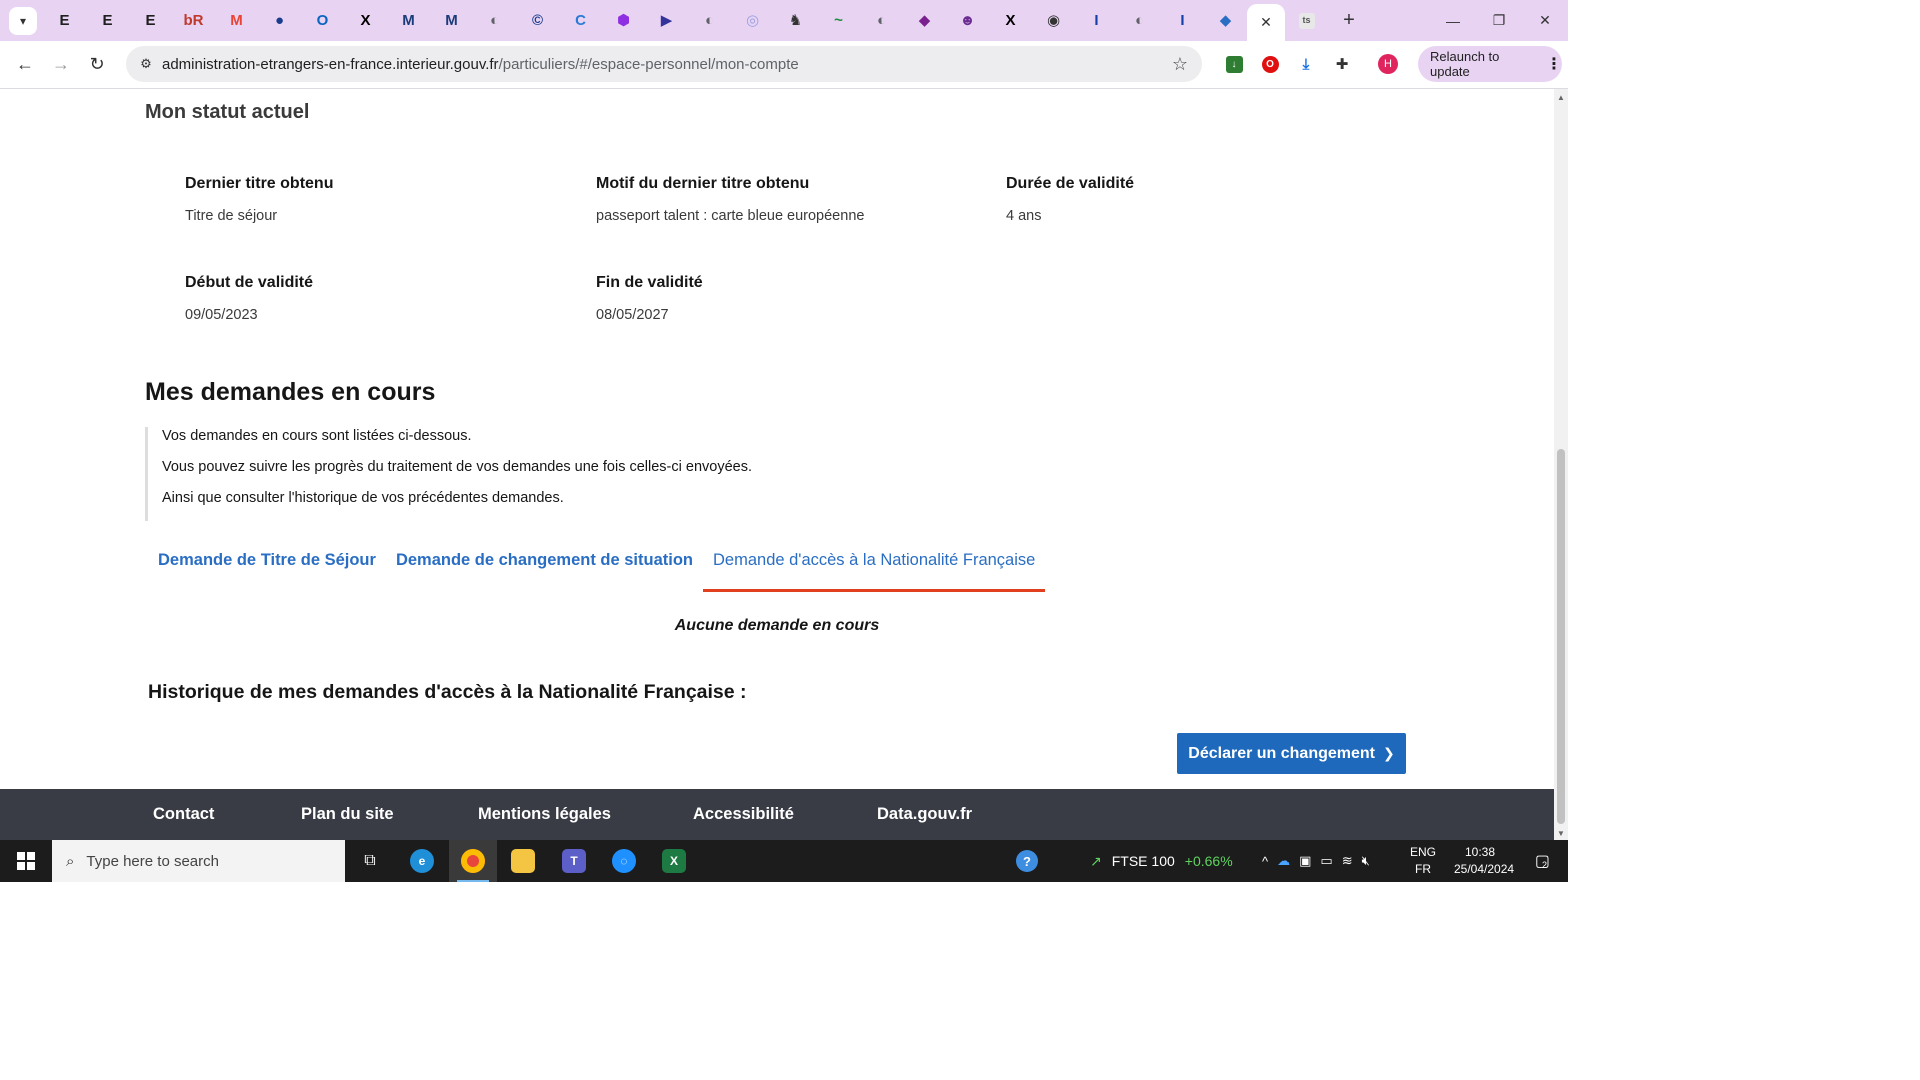 The width and height of the screenshot is (1920, 1080). I want to click on tab-globe-3: ◐, so click(709, 20).